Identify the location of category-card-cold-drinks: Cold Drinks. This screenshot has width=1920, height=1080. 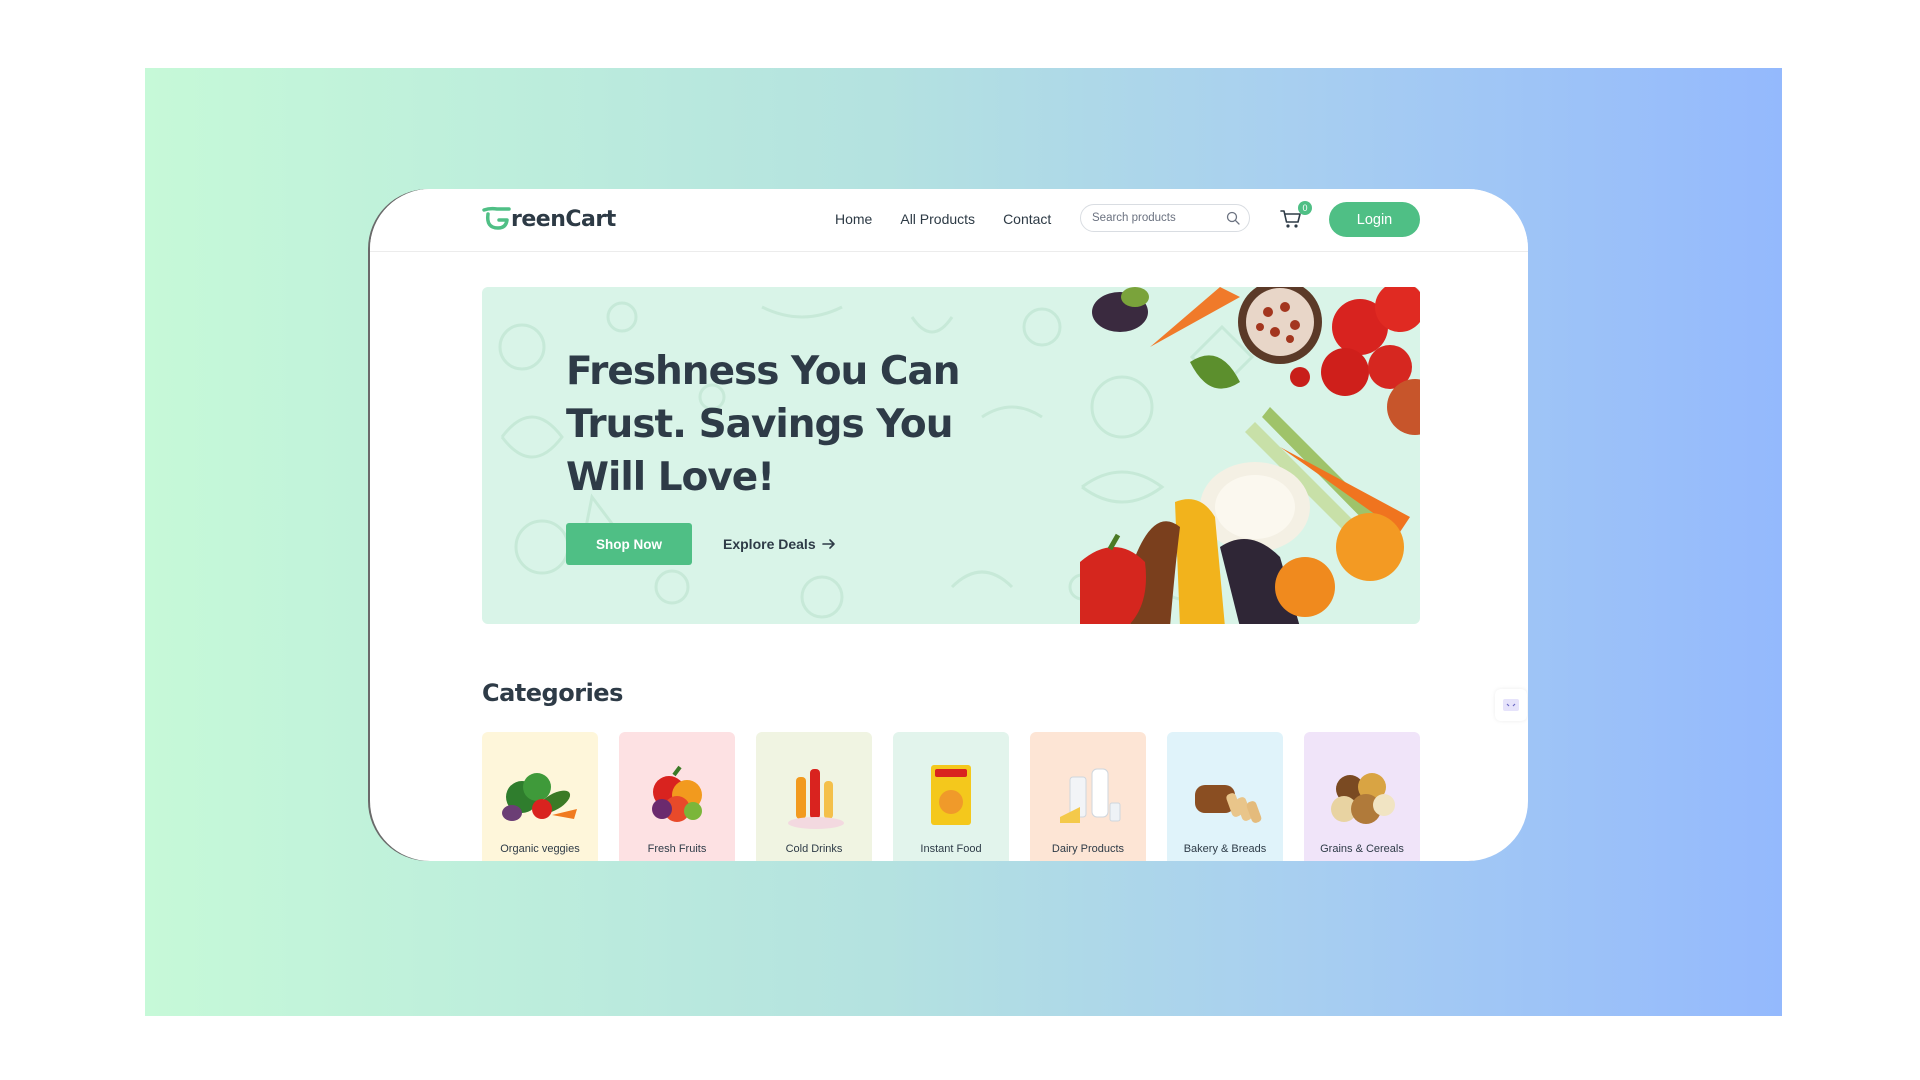
(814, 796).